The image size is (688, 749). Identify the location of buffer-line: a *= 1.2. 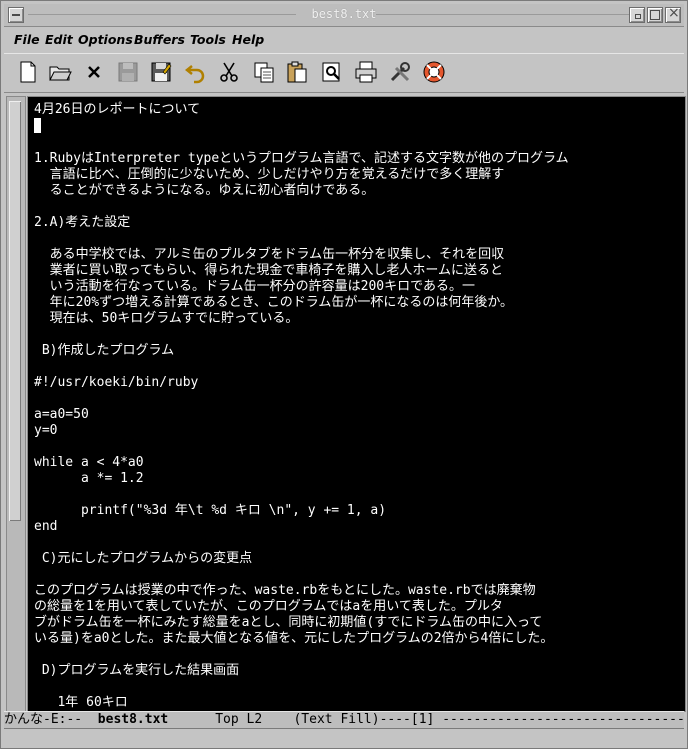
(89, 478).